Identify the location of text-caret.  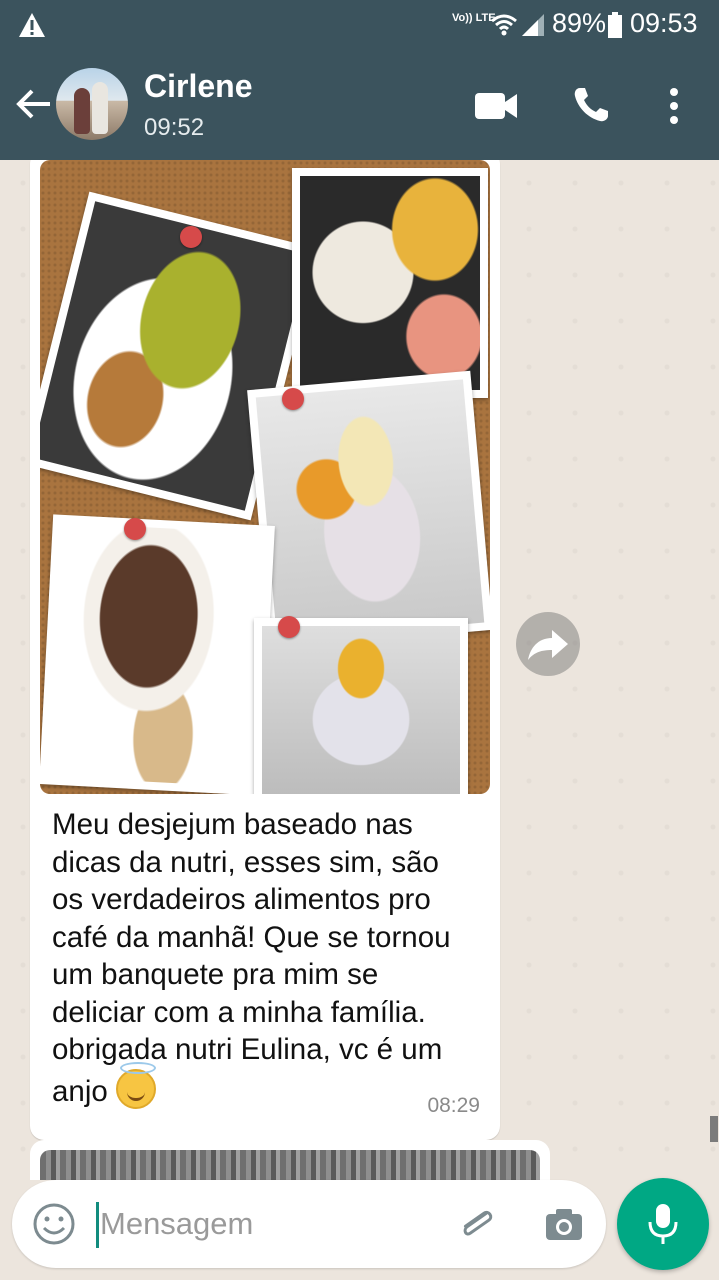
(97, 1225).